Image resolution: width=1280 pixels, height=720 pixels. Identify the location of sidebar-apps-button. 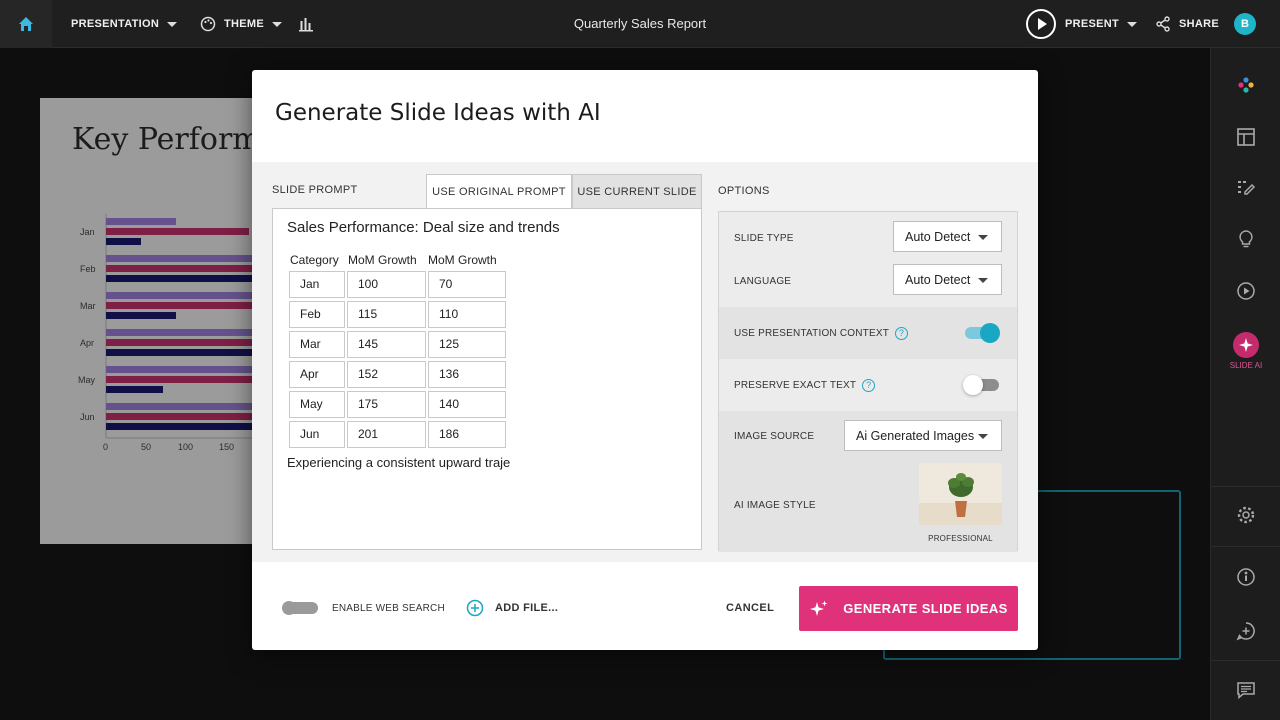
(1245, 85).